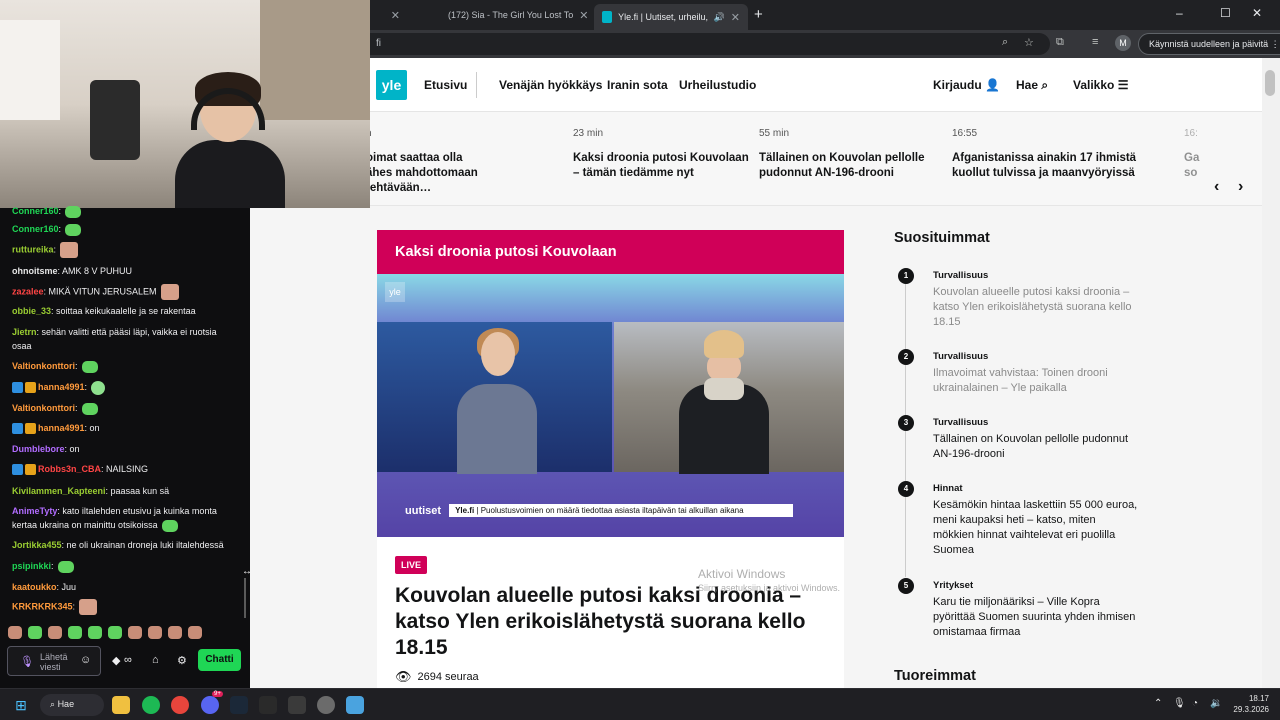  Describe the element at coordinates (1005, 42) in the screenshot. I see `zoom-icon: ⌕` at that location.